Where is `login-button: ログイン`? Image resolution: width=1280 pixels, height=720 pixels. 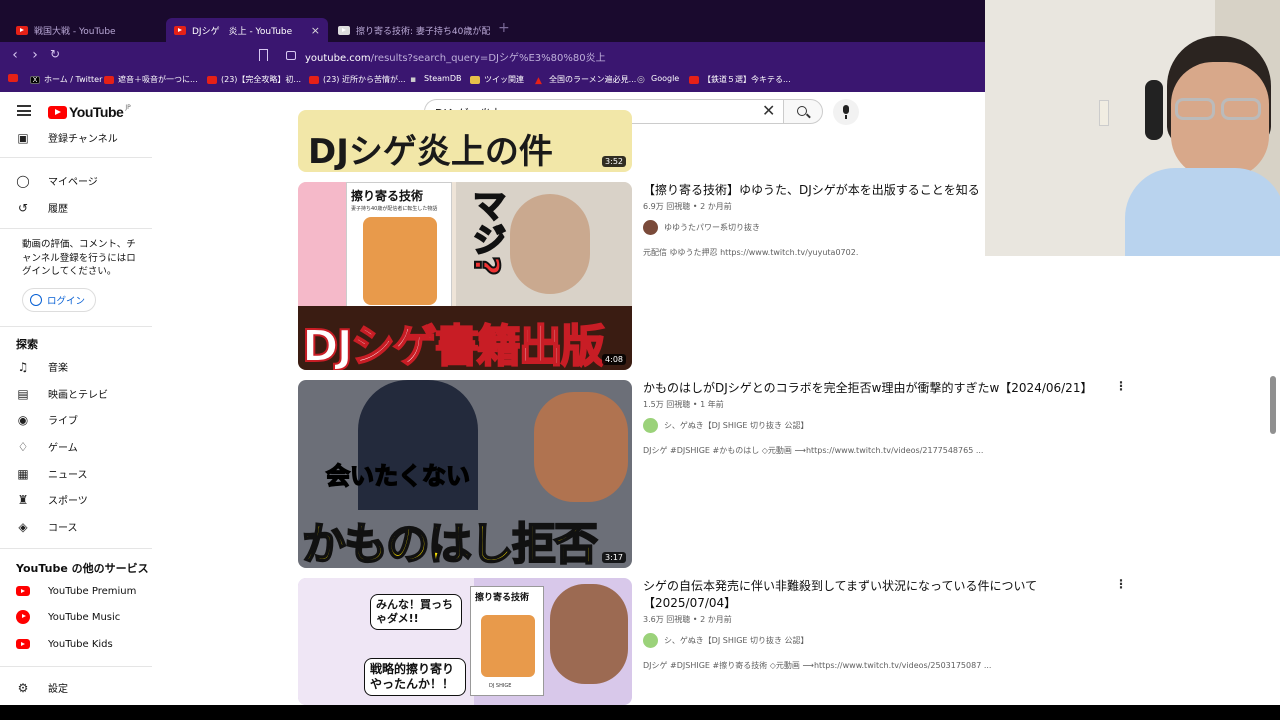
login-button: ログイン is located at coordinates (59, 300).